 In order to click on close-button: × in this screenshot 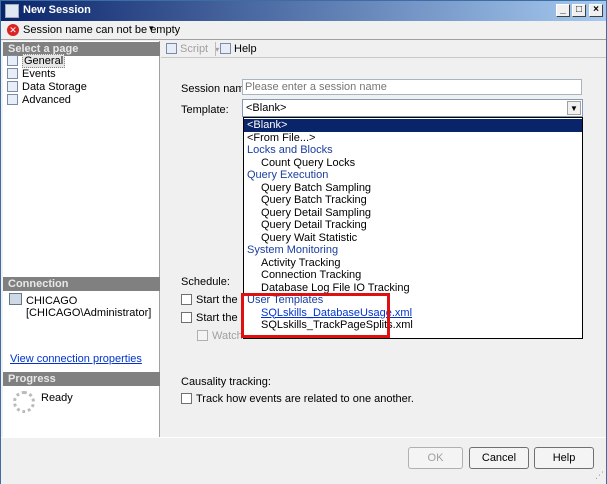, I will do `click(596, 10)`.